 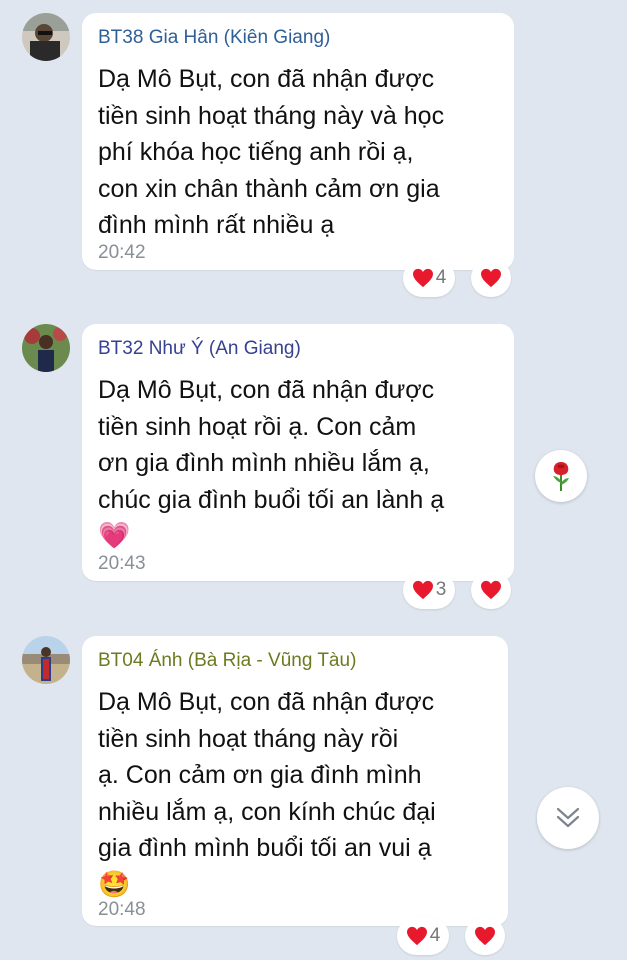 What do you see at coordinates (265, 848) in the screenshot?
I see `message-line: gia đình mình buổi tối an vui ạ` at bounding box center [265, 848].